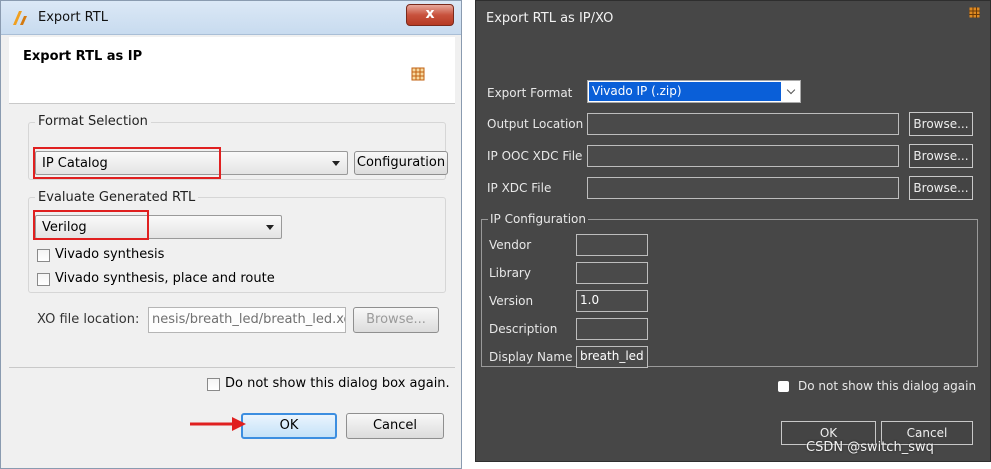 The image size is (991, 469). What do you see at coordinates (887, 386) in the screenshot?
I see `do-not-show-label: Do not show this dialog again` at bounding box center [887, 386].